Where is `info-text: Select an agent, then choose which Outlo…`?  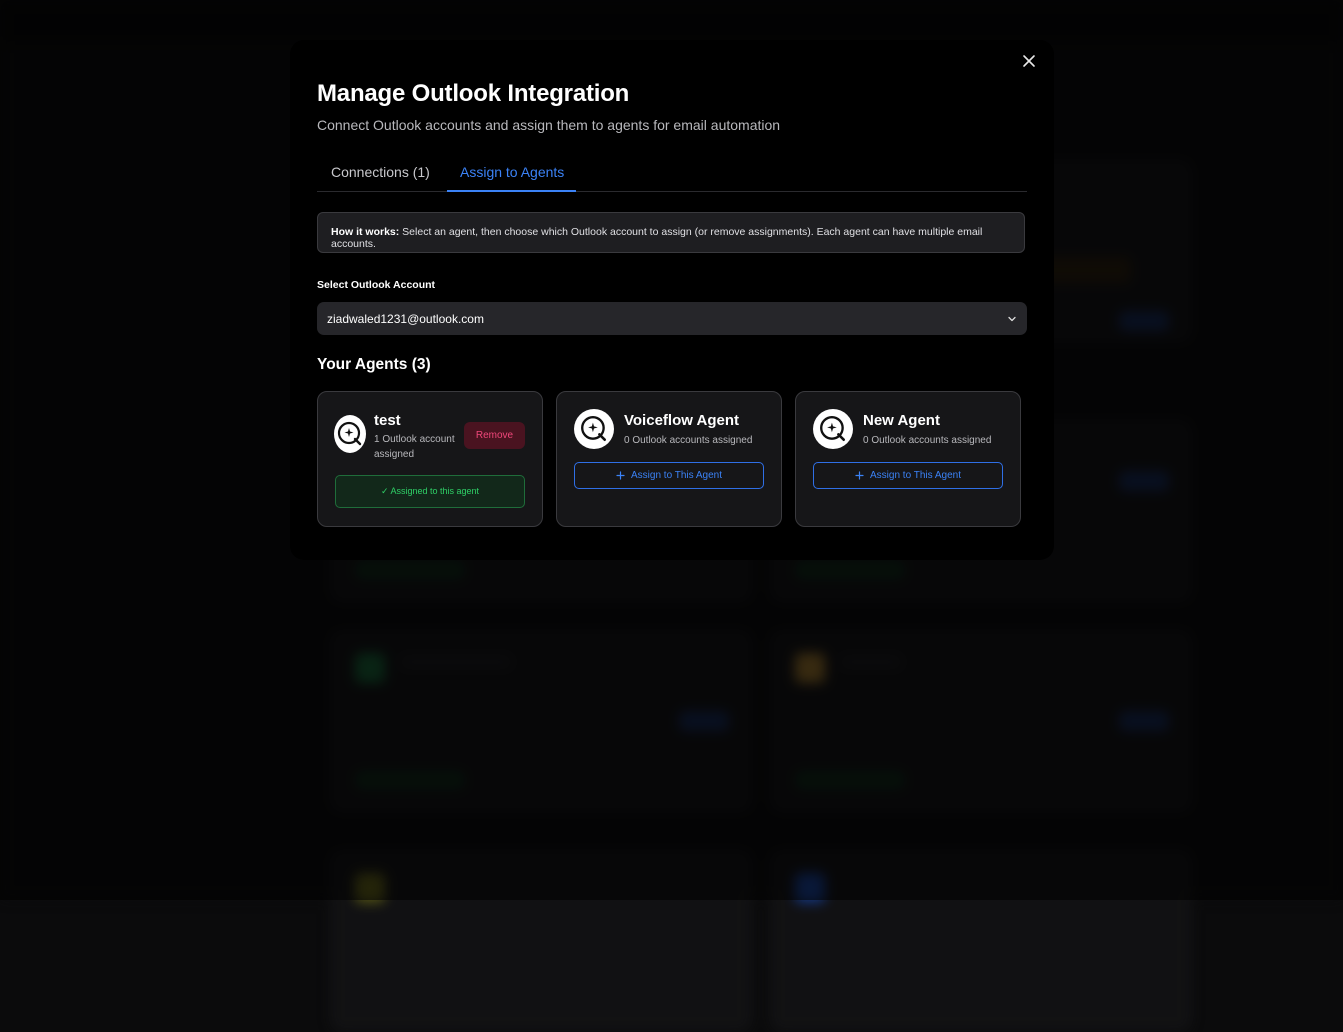
info-text: Select an agent, then choose which Outlo… is located at coordinates (656, 238).